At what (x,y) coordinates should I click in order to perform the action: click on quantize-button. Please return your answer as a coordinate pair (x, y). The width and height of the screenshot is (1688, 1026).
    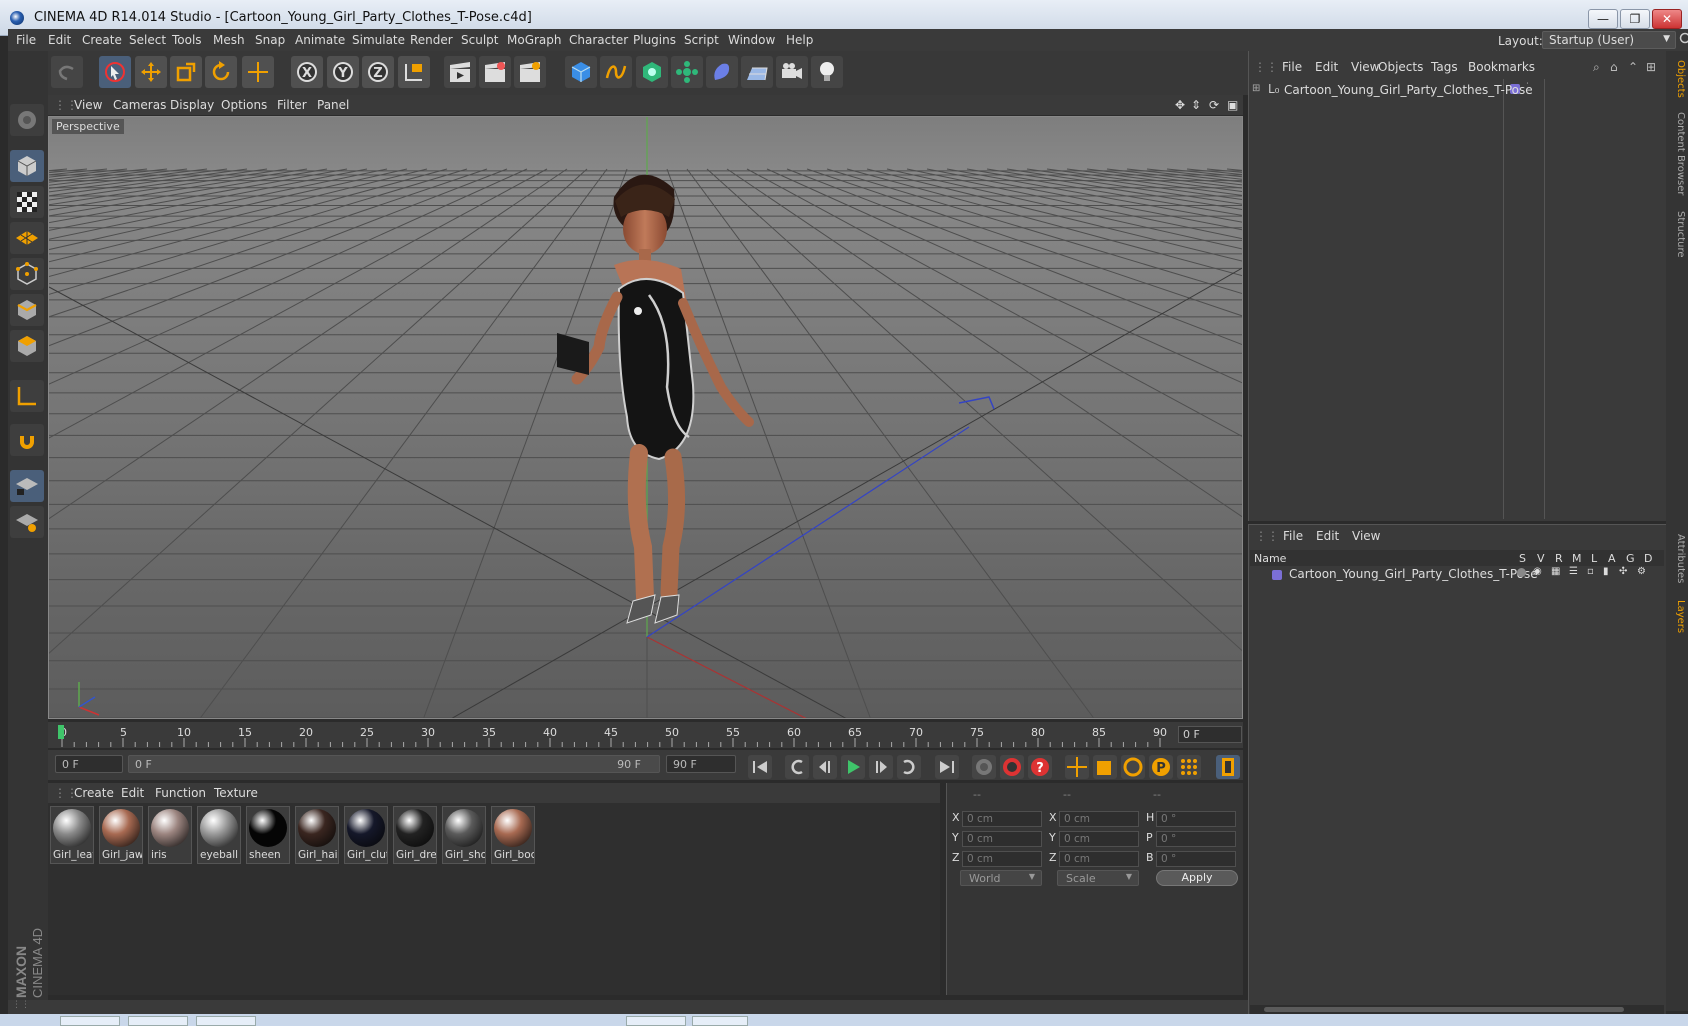
    Looking at the image, I should click on (27, 522).